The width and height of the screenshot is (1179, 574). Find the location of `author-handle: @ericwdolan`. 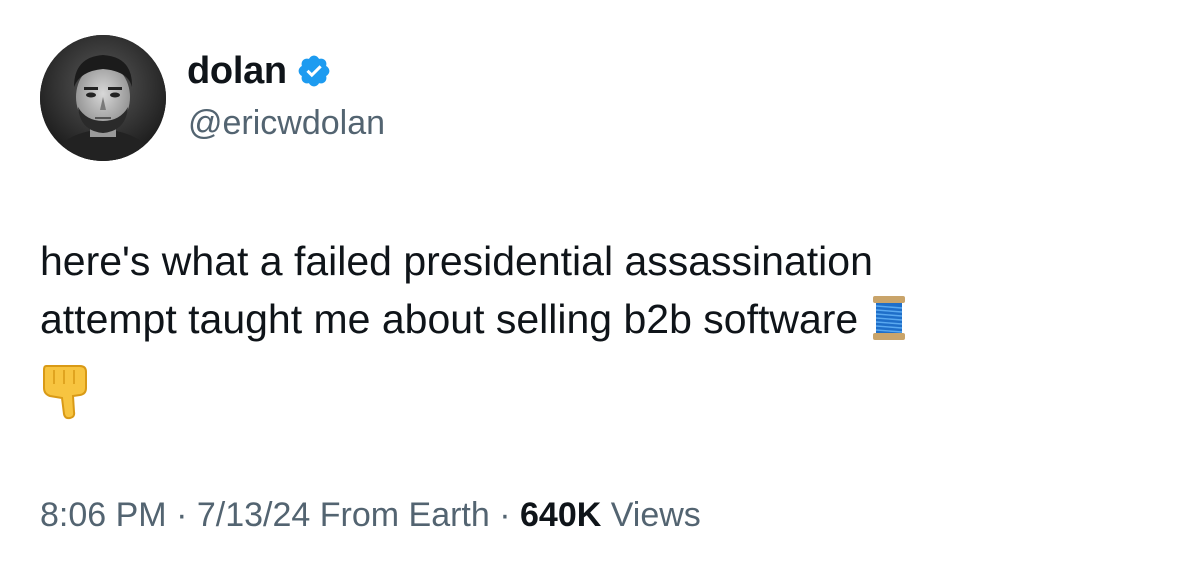

author-handle: @ericwdolan is located at coordinates (286, 123).